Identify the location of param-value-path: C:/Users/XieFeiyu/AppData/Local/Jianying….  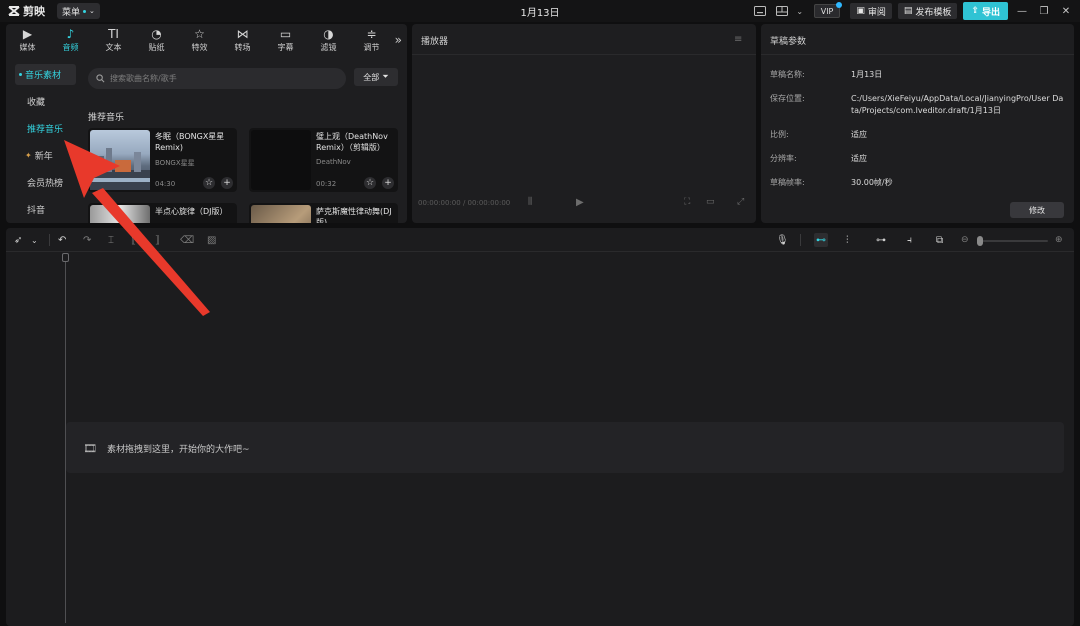
(957, 104).